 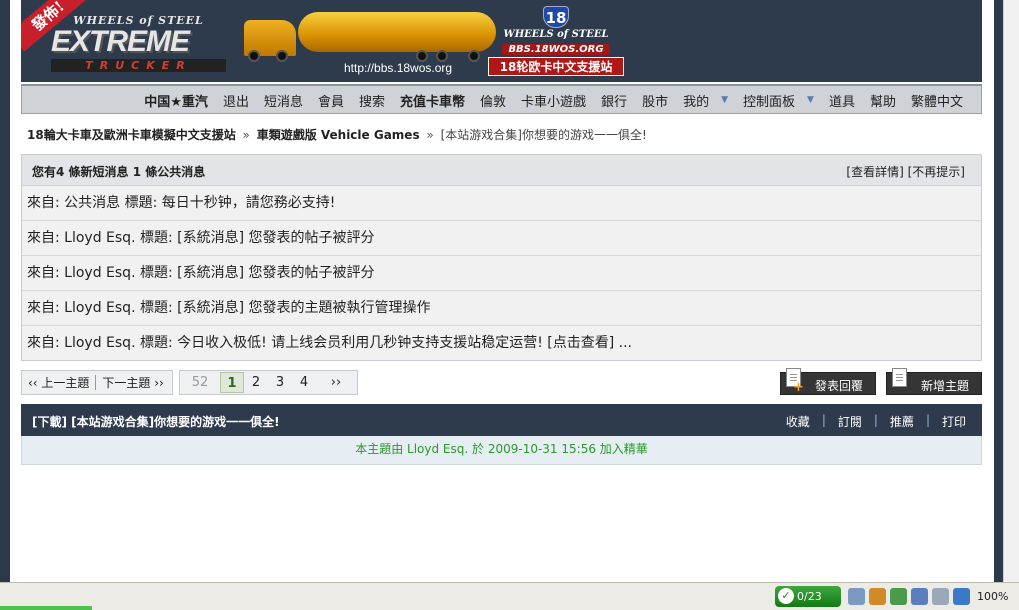 What do you see at coordinates (256, 382) in the screenshot?
I see `page-link: 2` at bounding box center [256, 382].